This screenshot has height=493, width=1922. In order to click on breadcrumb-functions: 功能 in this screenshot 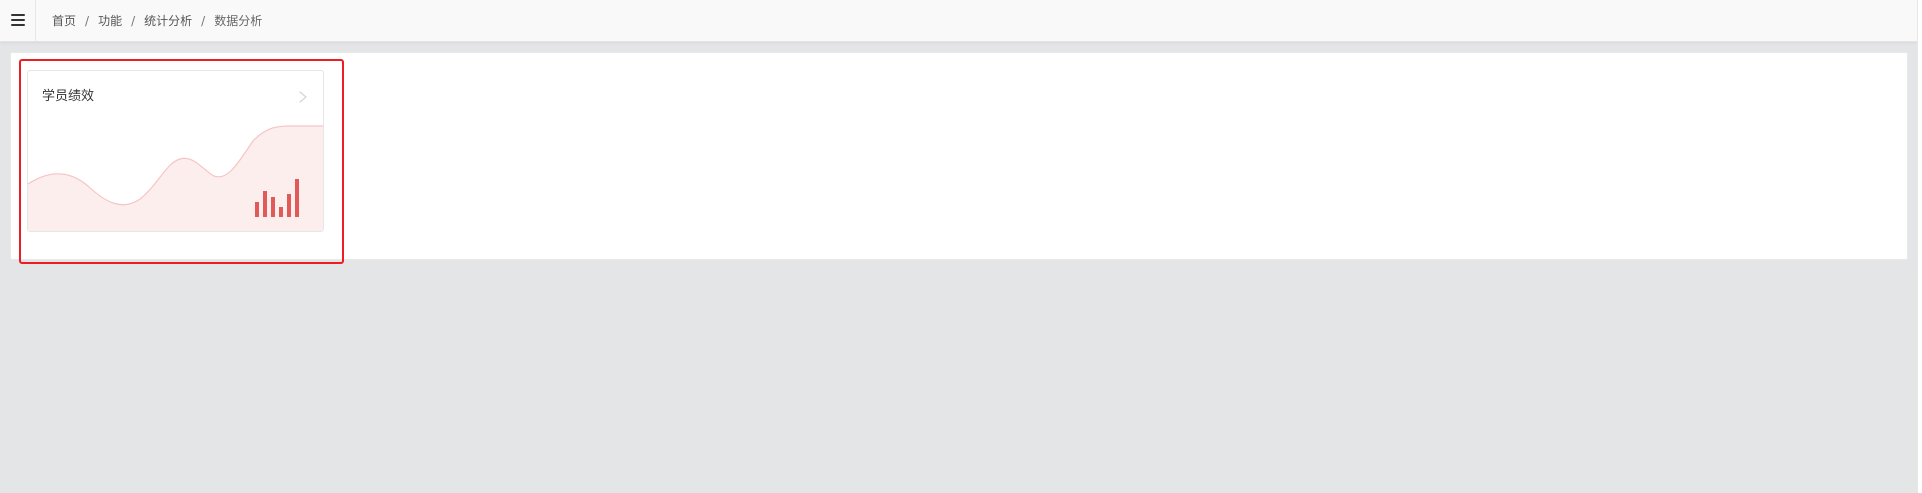, I will do `click(110, 21)`.